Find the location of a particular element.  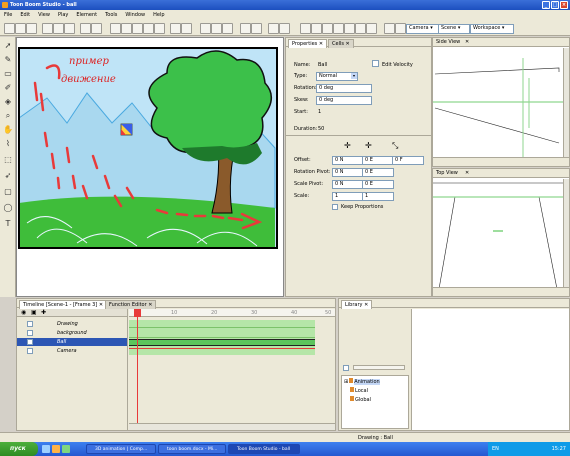

paste-icon is located at coordinates (69, 28).